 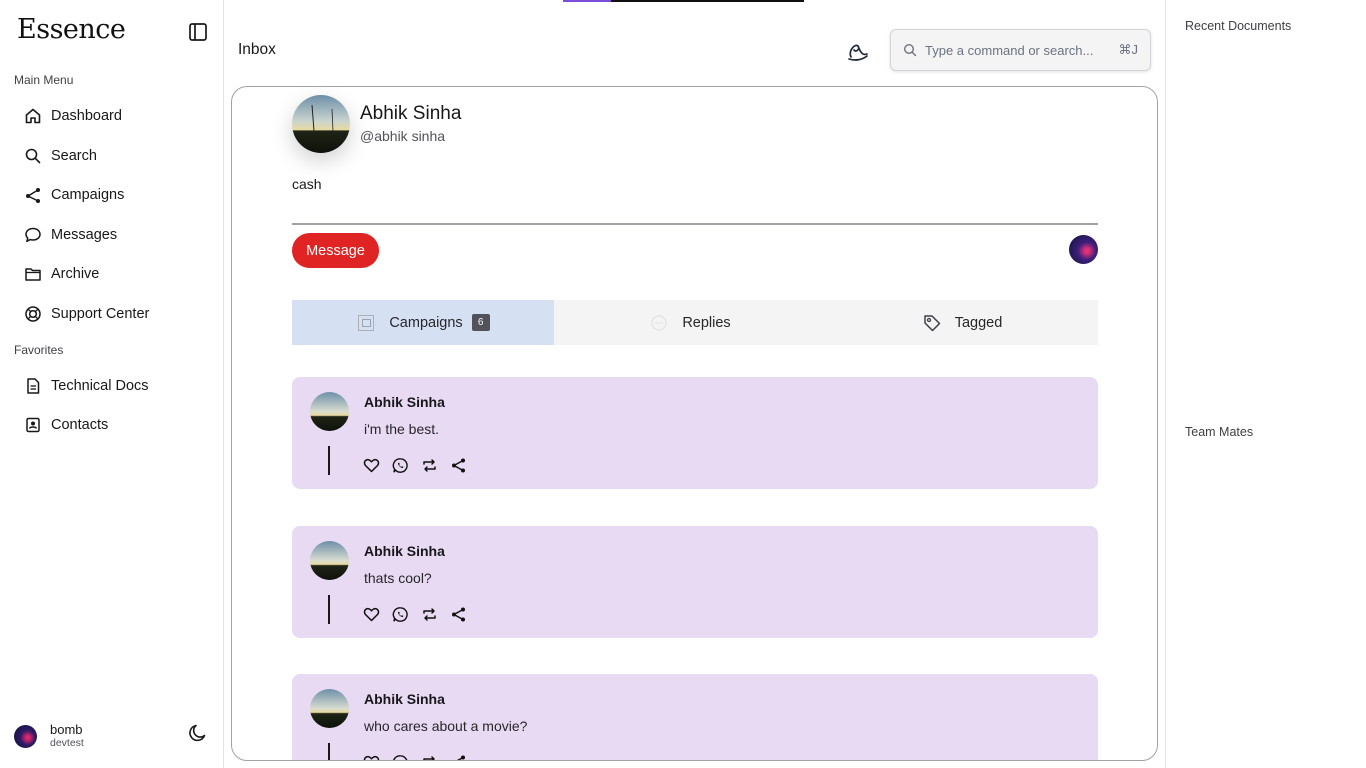 What do you see at coordinates (366, 323) in the screenshot?
I see `broken-image-icon` at bounding box center [366, 323].